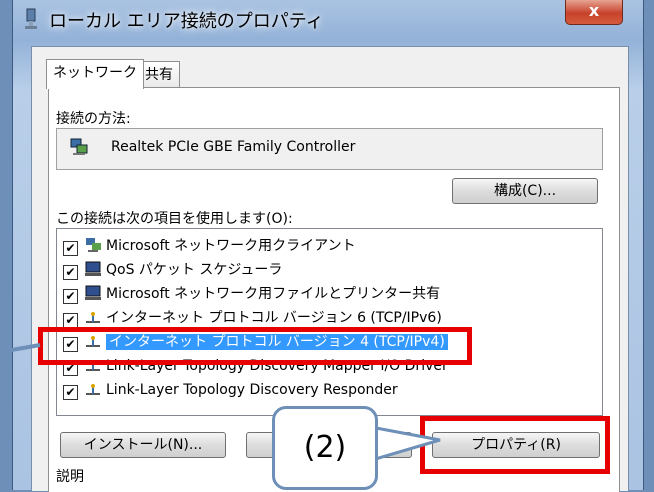  I want to click on list-item-file-sharing: ✔ Microsoft ネットワーク用ファイルとプリンター共有, so click(251, 294).